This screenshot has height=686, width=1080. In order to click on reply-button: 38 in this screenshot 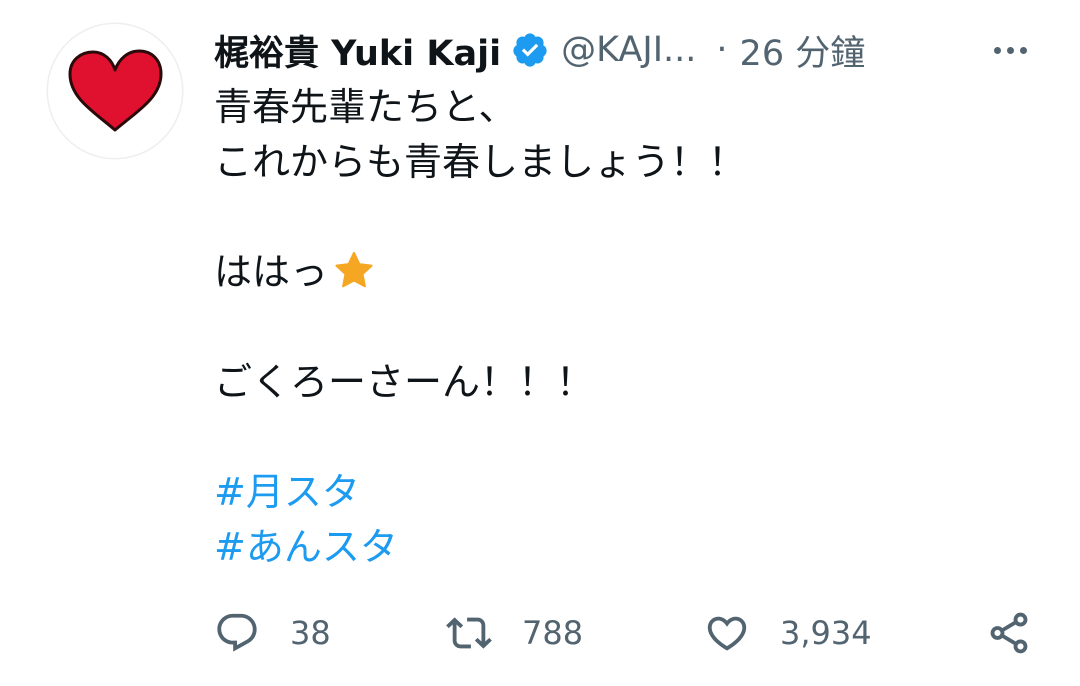, I will do `click(272, 633)`.